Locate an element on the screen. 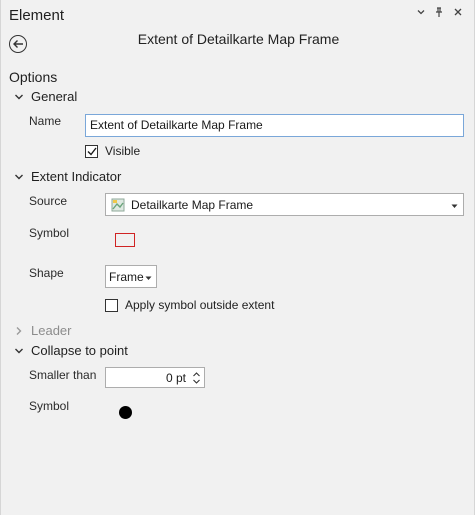 The width and height of the screenshot is (475, 515). pin-icon is located at coordinates (439, 14).